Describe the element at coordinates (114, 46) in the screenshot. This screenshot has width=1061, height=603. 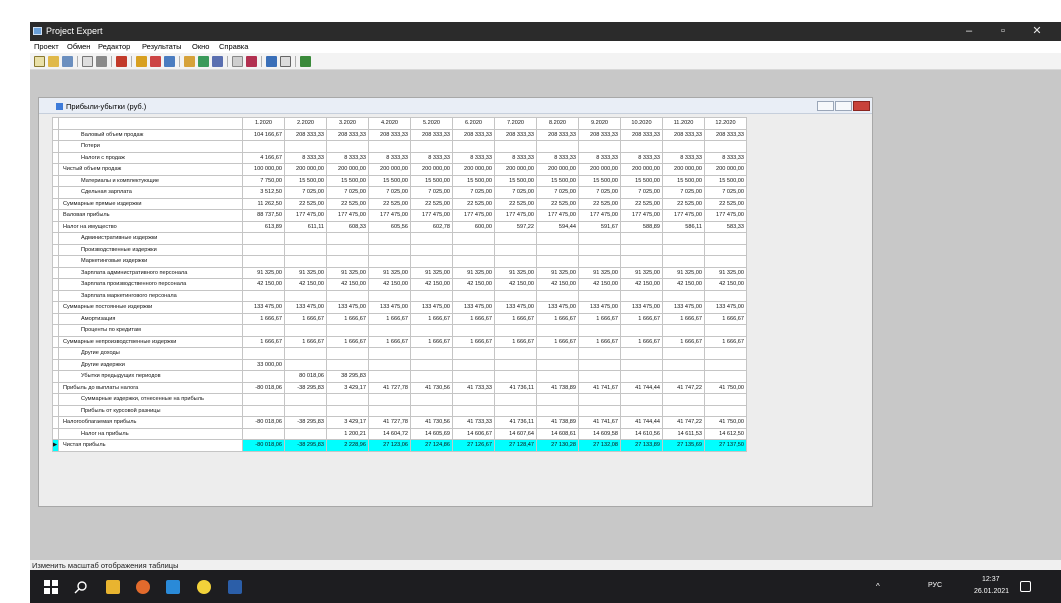
I see `menu-editor: Редактор` at that location.